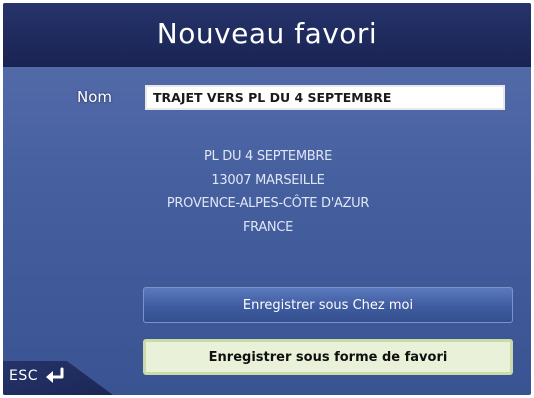  What do you see at coordinates (268, 156) in the screenshot?
I see `address-street: PL DU 4 SEPTEMBRE` at bounding box center [268, 156].